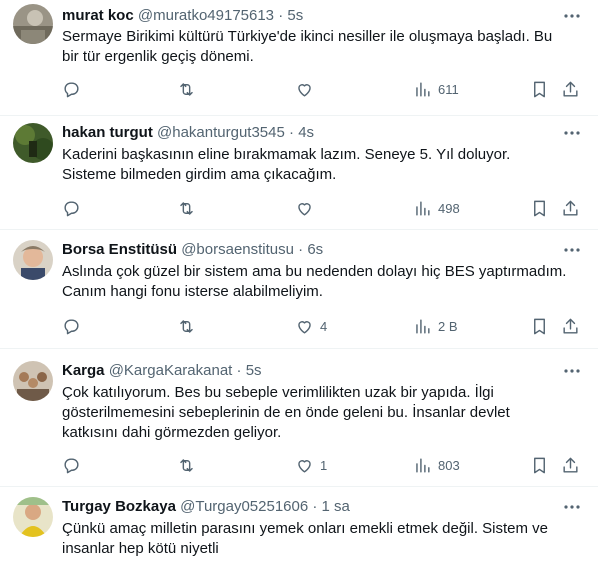 This screenshot has height=570, width=598. I want to click on author-name: Turgay Bozkaya, so click(119, 506).